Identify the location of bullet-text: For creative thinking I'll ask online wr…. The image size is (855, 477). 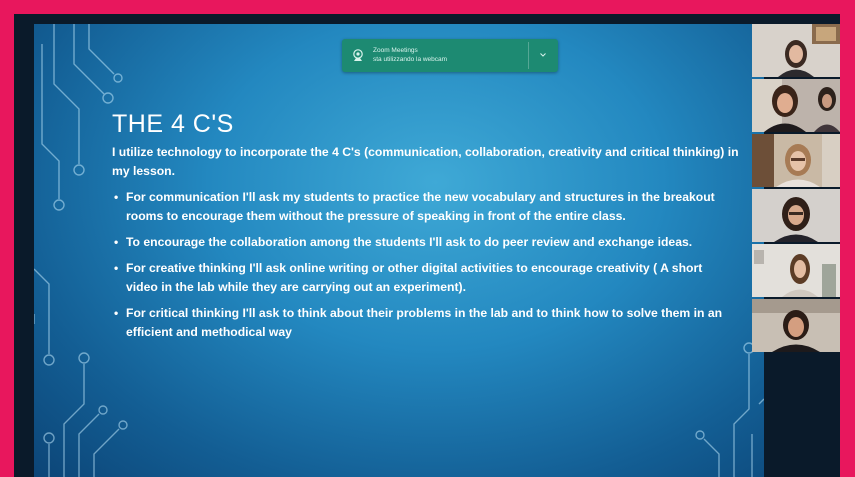
(414, 277).